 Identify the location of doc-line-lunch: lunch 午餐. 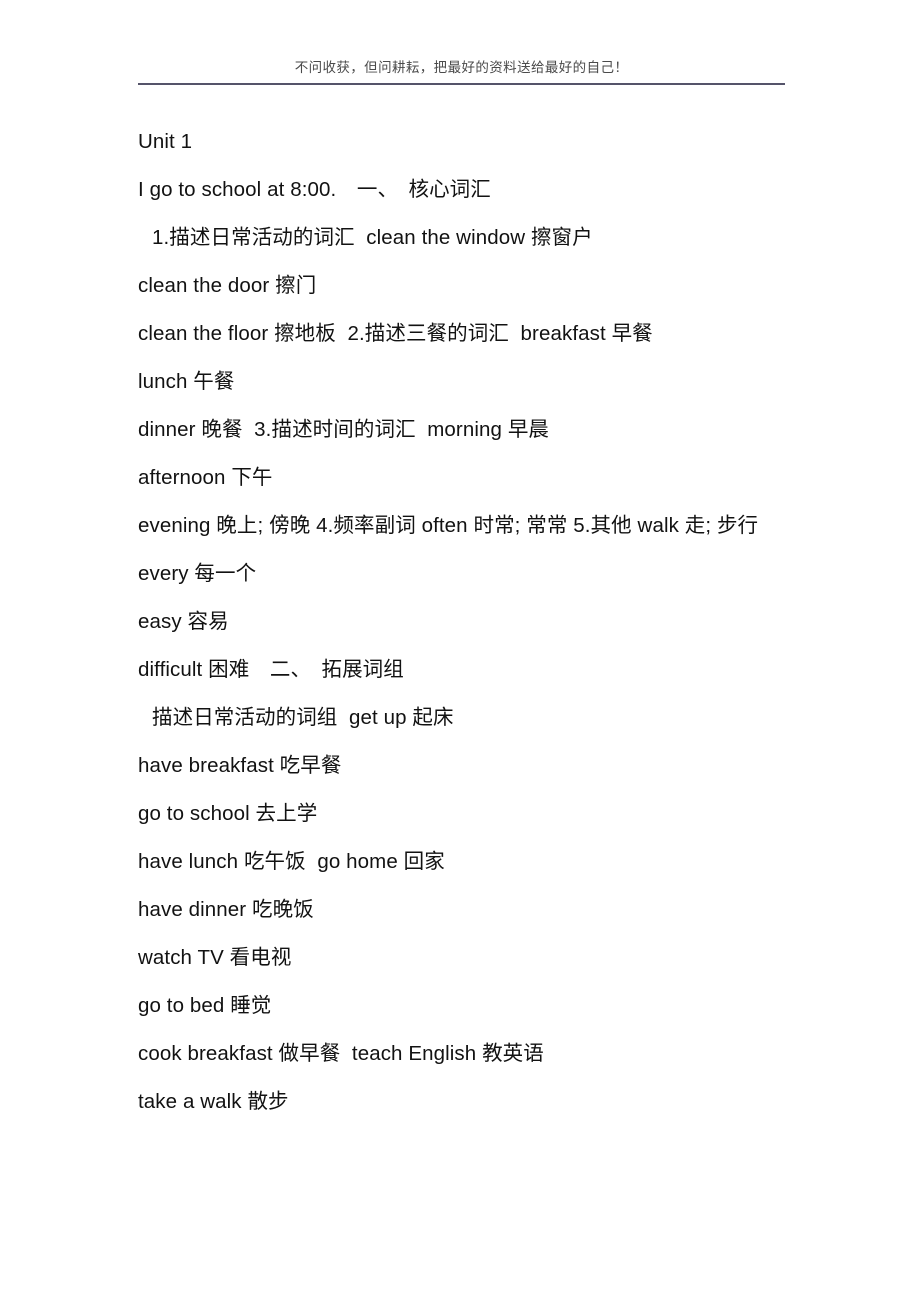
(186, 381).